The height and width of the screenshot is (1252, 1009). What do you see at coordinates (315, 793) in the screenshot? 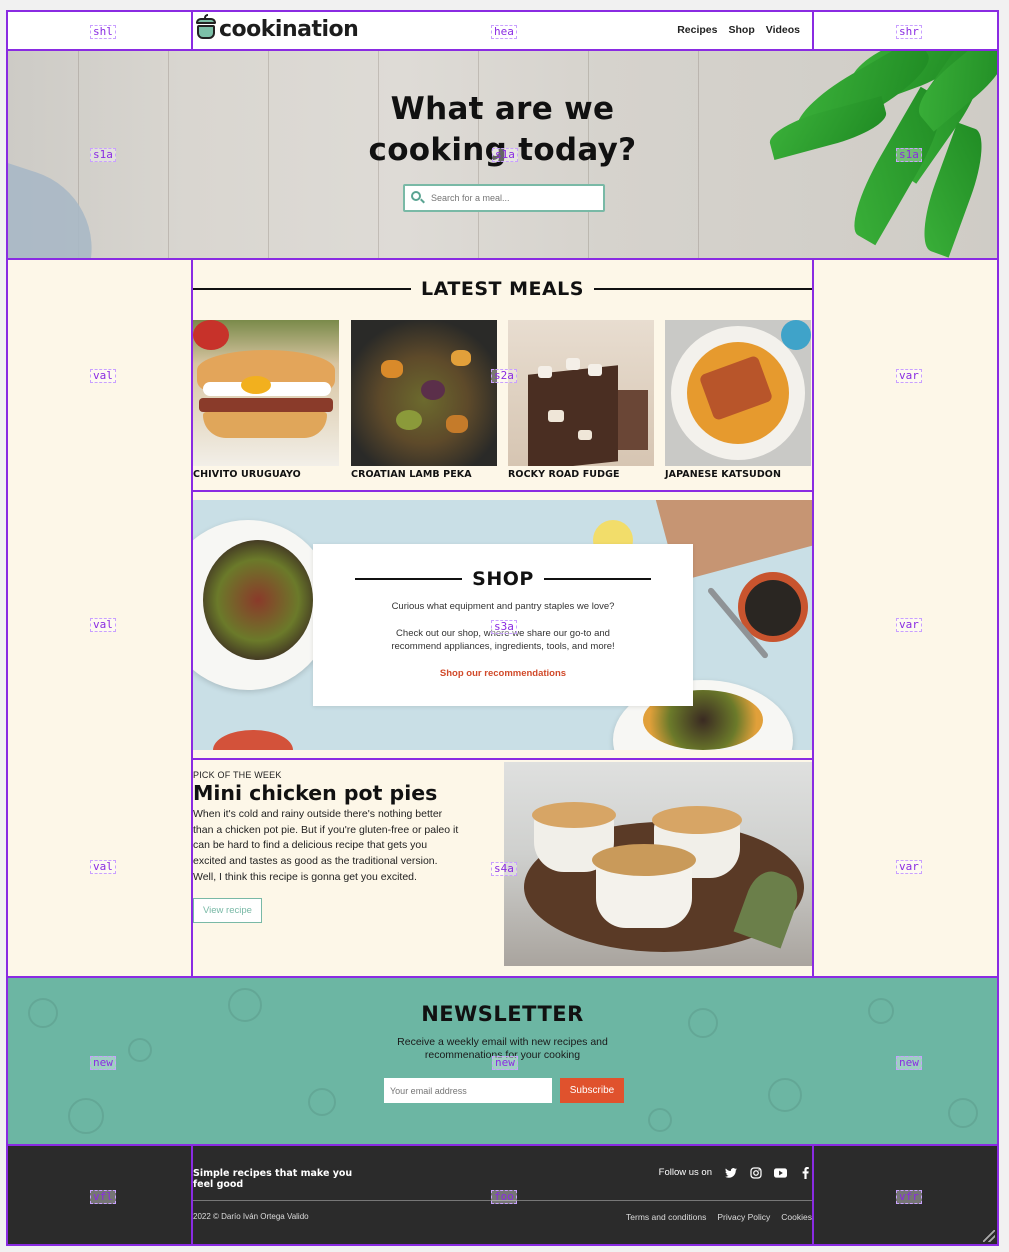
I see `pick-title: Mini chicken pot pies` at bounding box center [315, 793].